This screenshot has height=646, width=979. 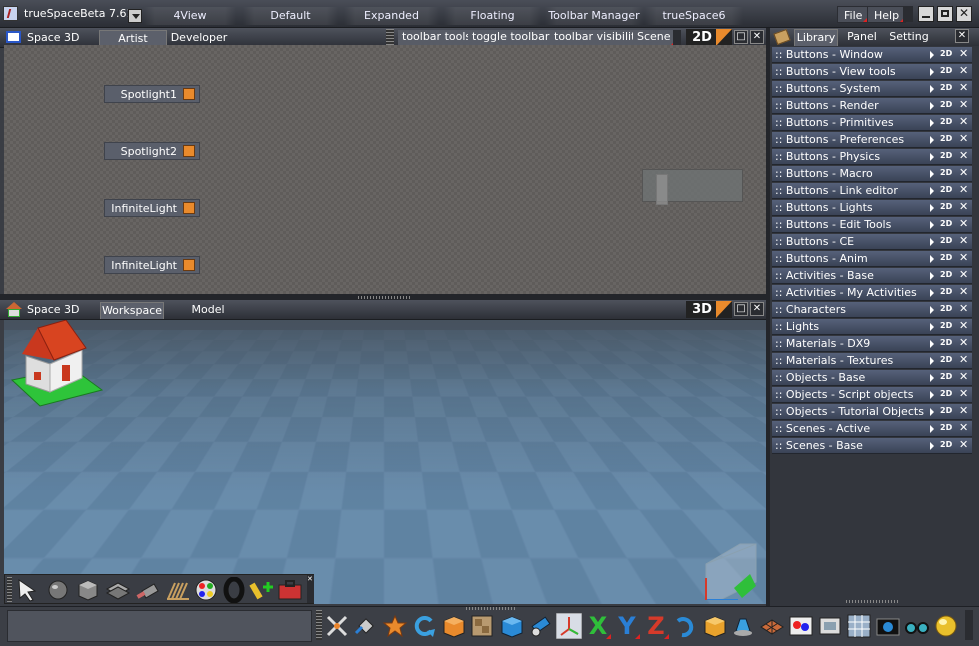 What do you see at coordinates (872, 378) in the screenshot?
I see `library-item: :: Objects - Base 2D ✕` at bounding box center [872, 378].